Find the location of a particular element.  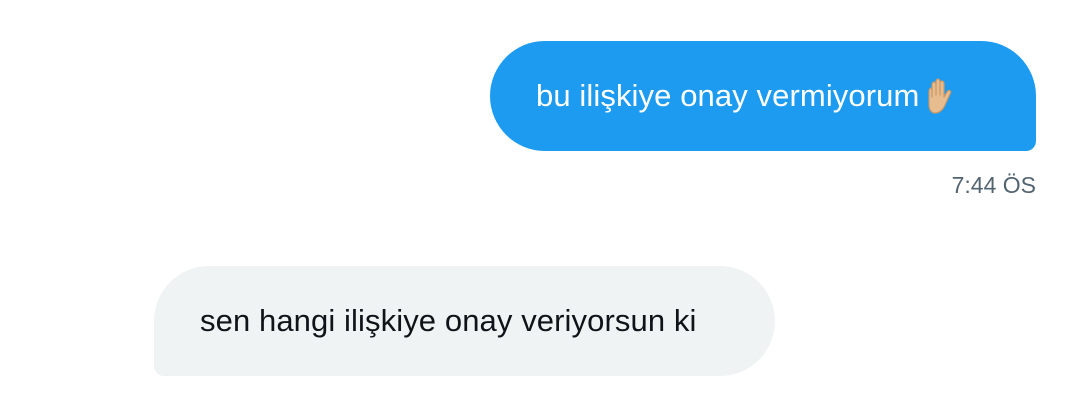

message-timestamp: 7:44 ÖS is located at coordinates (993, 185).